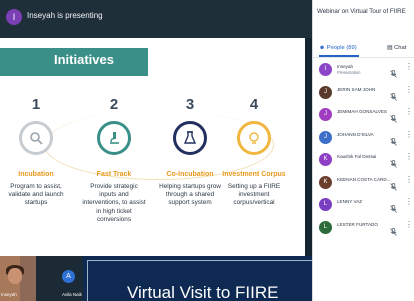  What do you see at coordinates (350, 201) in the screenshot?
I see `participant-name: LENNY VAZ` at bounding box center [350, 201].